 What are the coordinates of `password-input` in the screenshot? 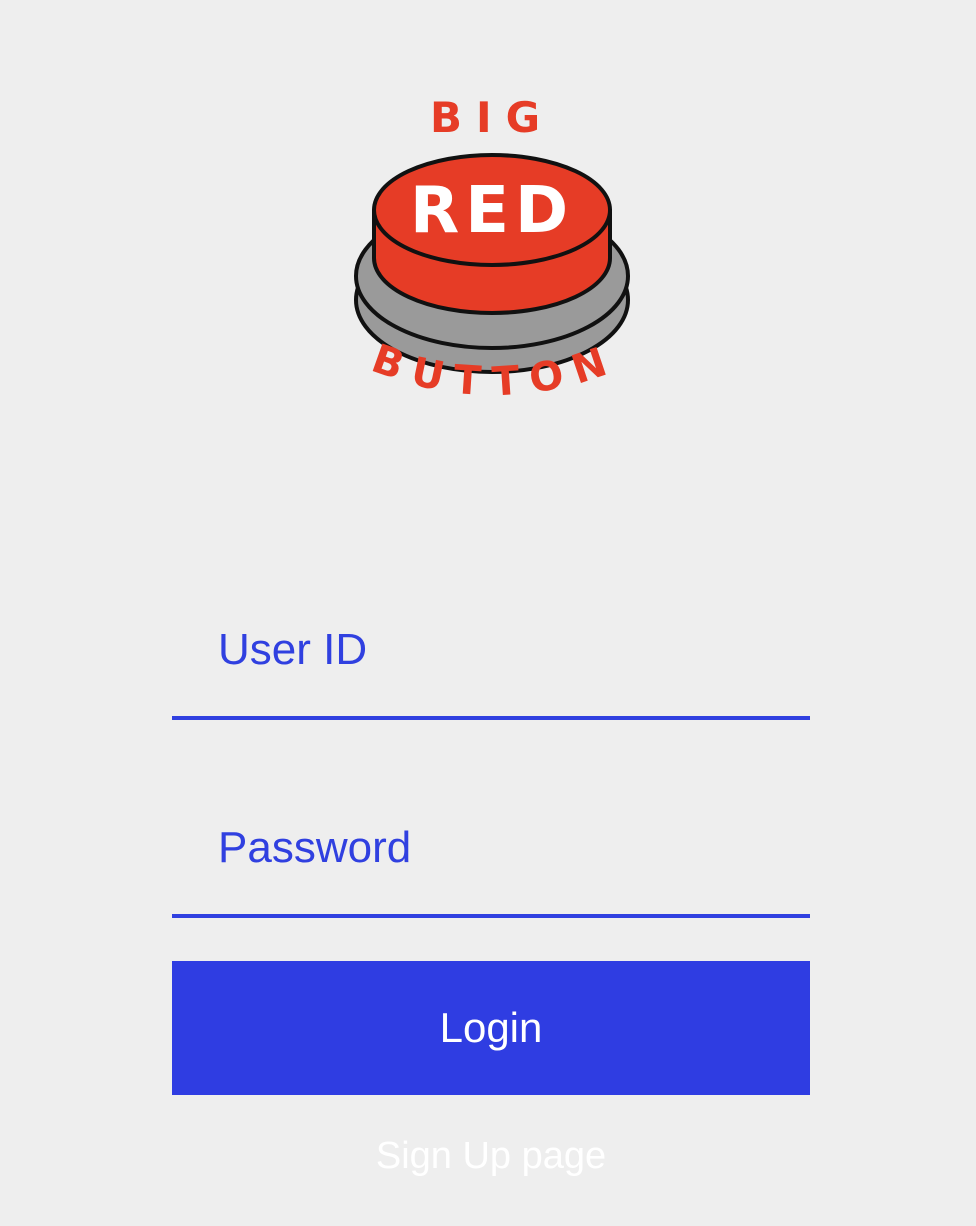 It's located at (491, 848).